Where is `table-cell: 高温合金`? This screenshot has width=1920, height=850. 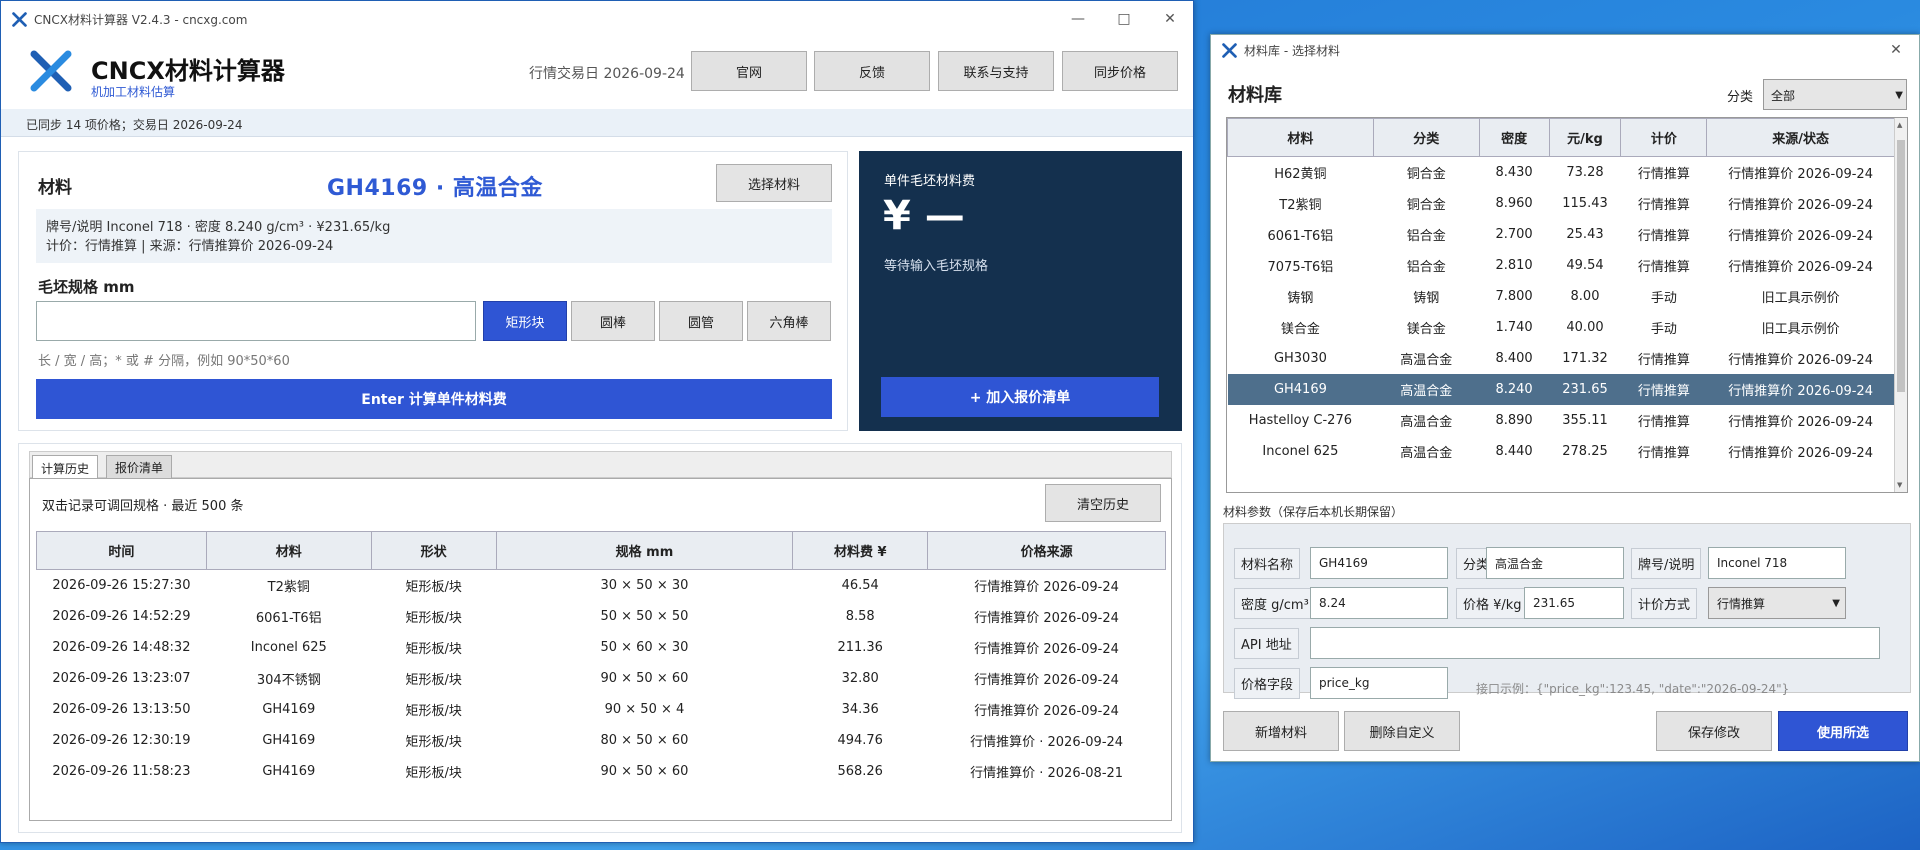
table-cell: 高温合金 is located at coordinates (1426, 422).